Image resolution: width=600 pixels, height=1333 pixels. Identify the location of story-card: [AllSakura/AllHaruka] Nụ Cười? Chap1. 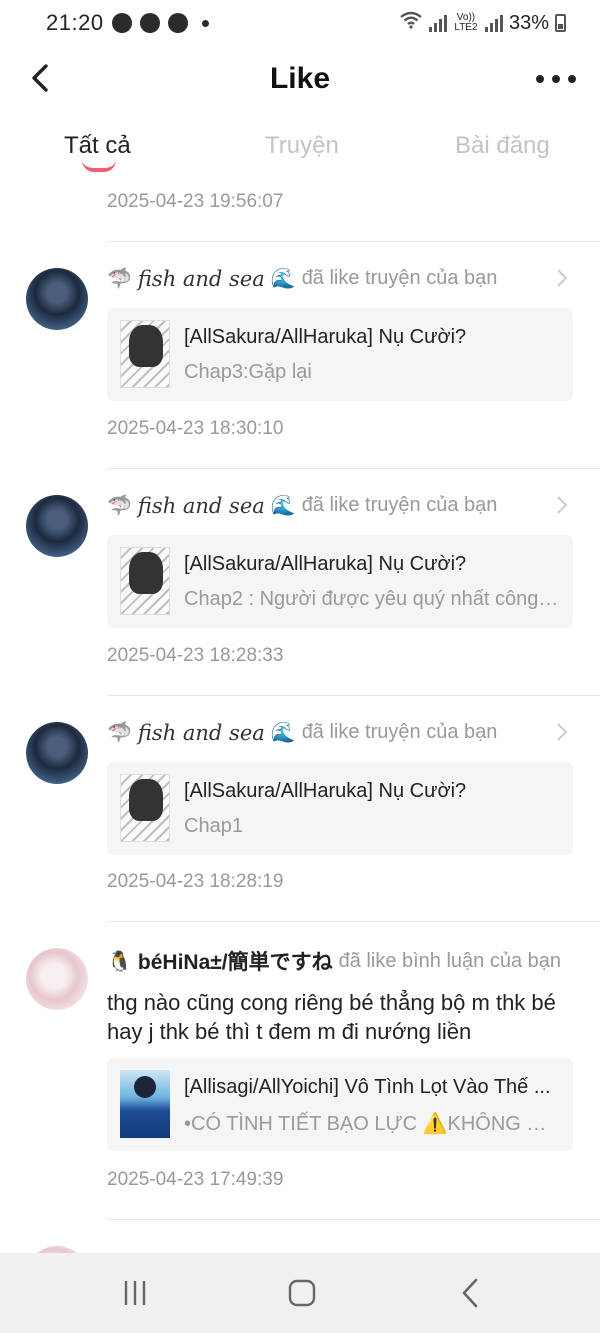
(340, 808).